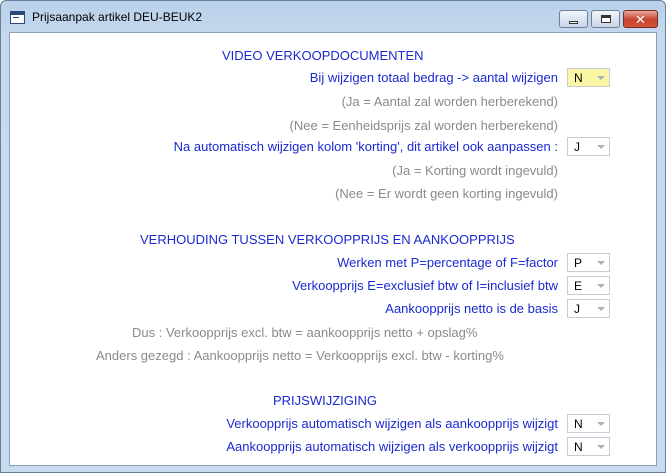 This screenshot has height=473, width=666. I want to click on combo-total-amount-change-quantity: N, so click(588, 77).